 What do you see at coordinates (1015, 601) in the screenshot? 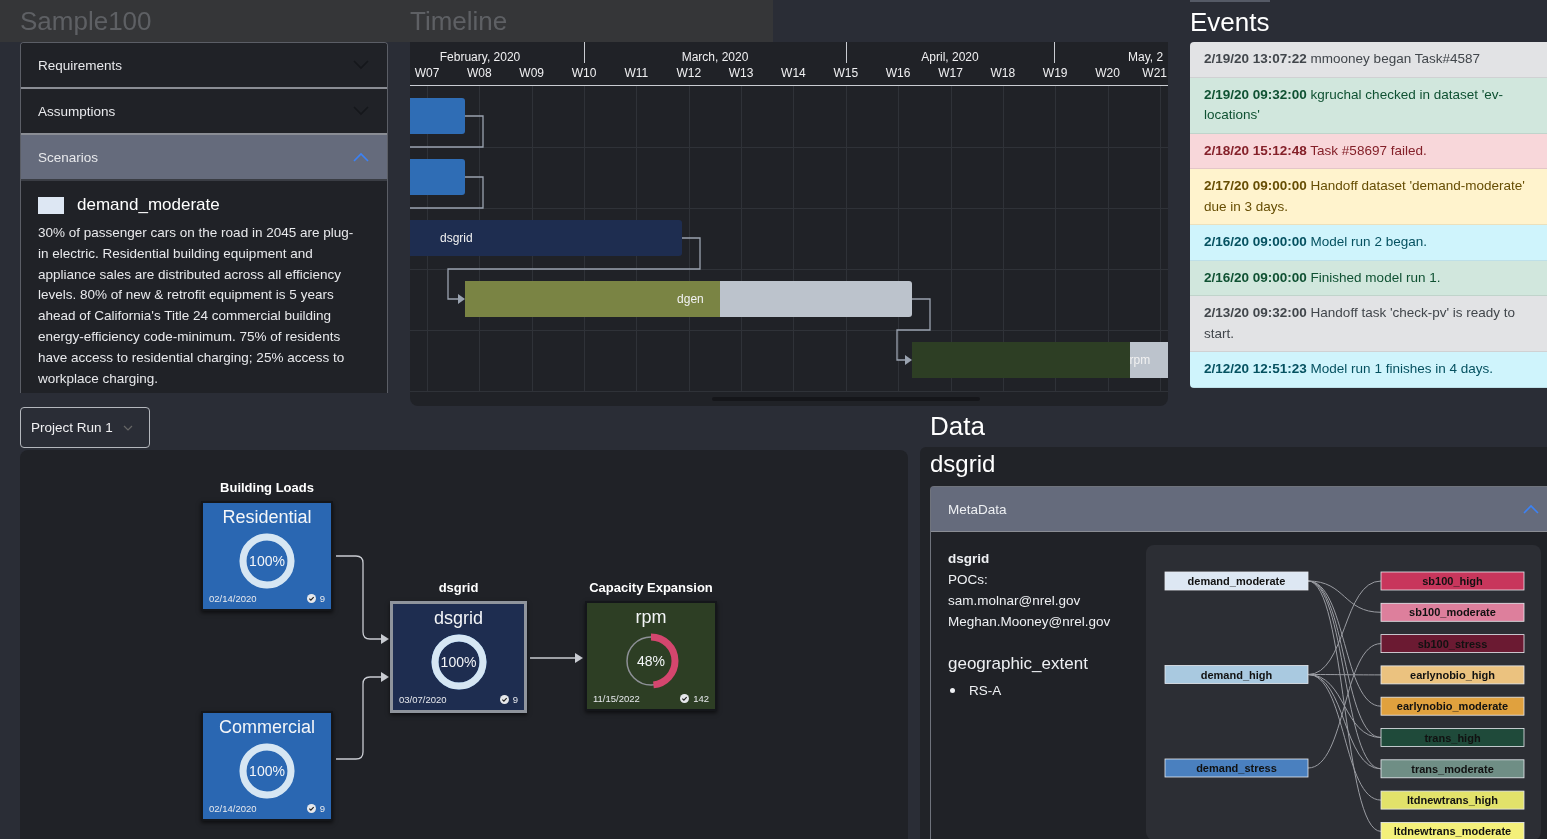
I see `contact-email: sam.molnar@nrel.gov` at bounding box center [1015, 601].